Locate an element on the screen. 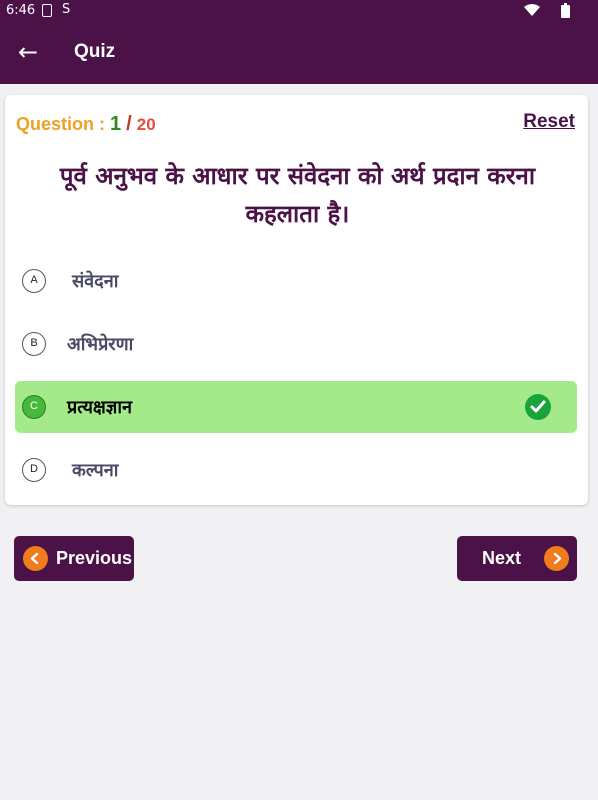 The width and height of the screenshot is (598, 800). battery-icon is located at coordinates (565, 12).